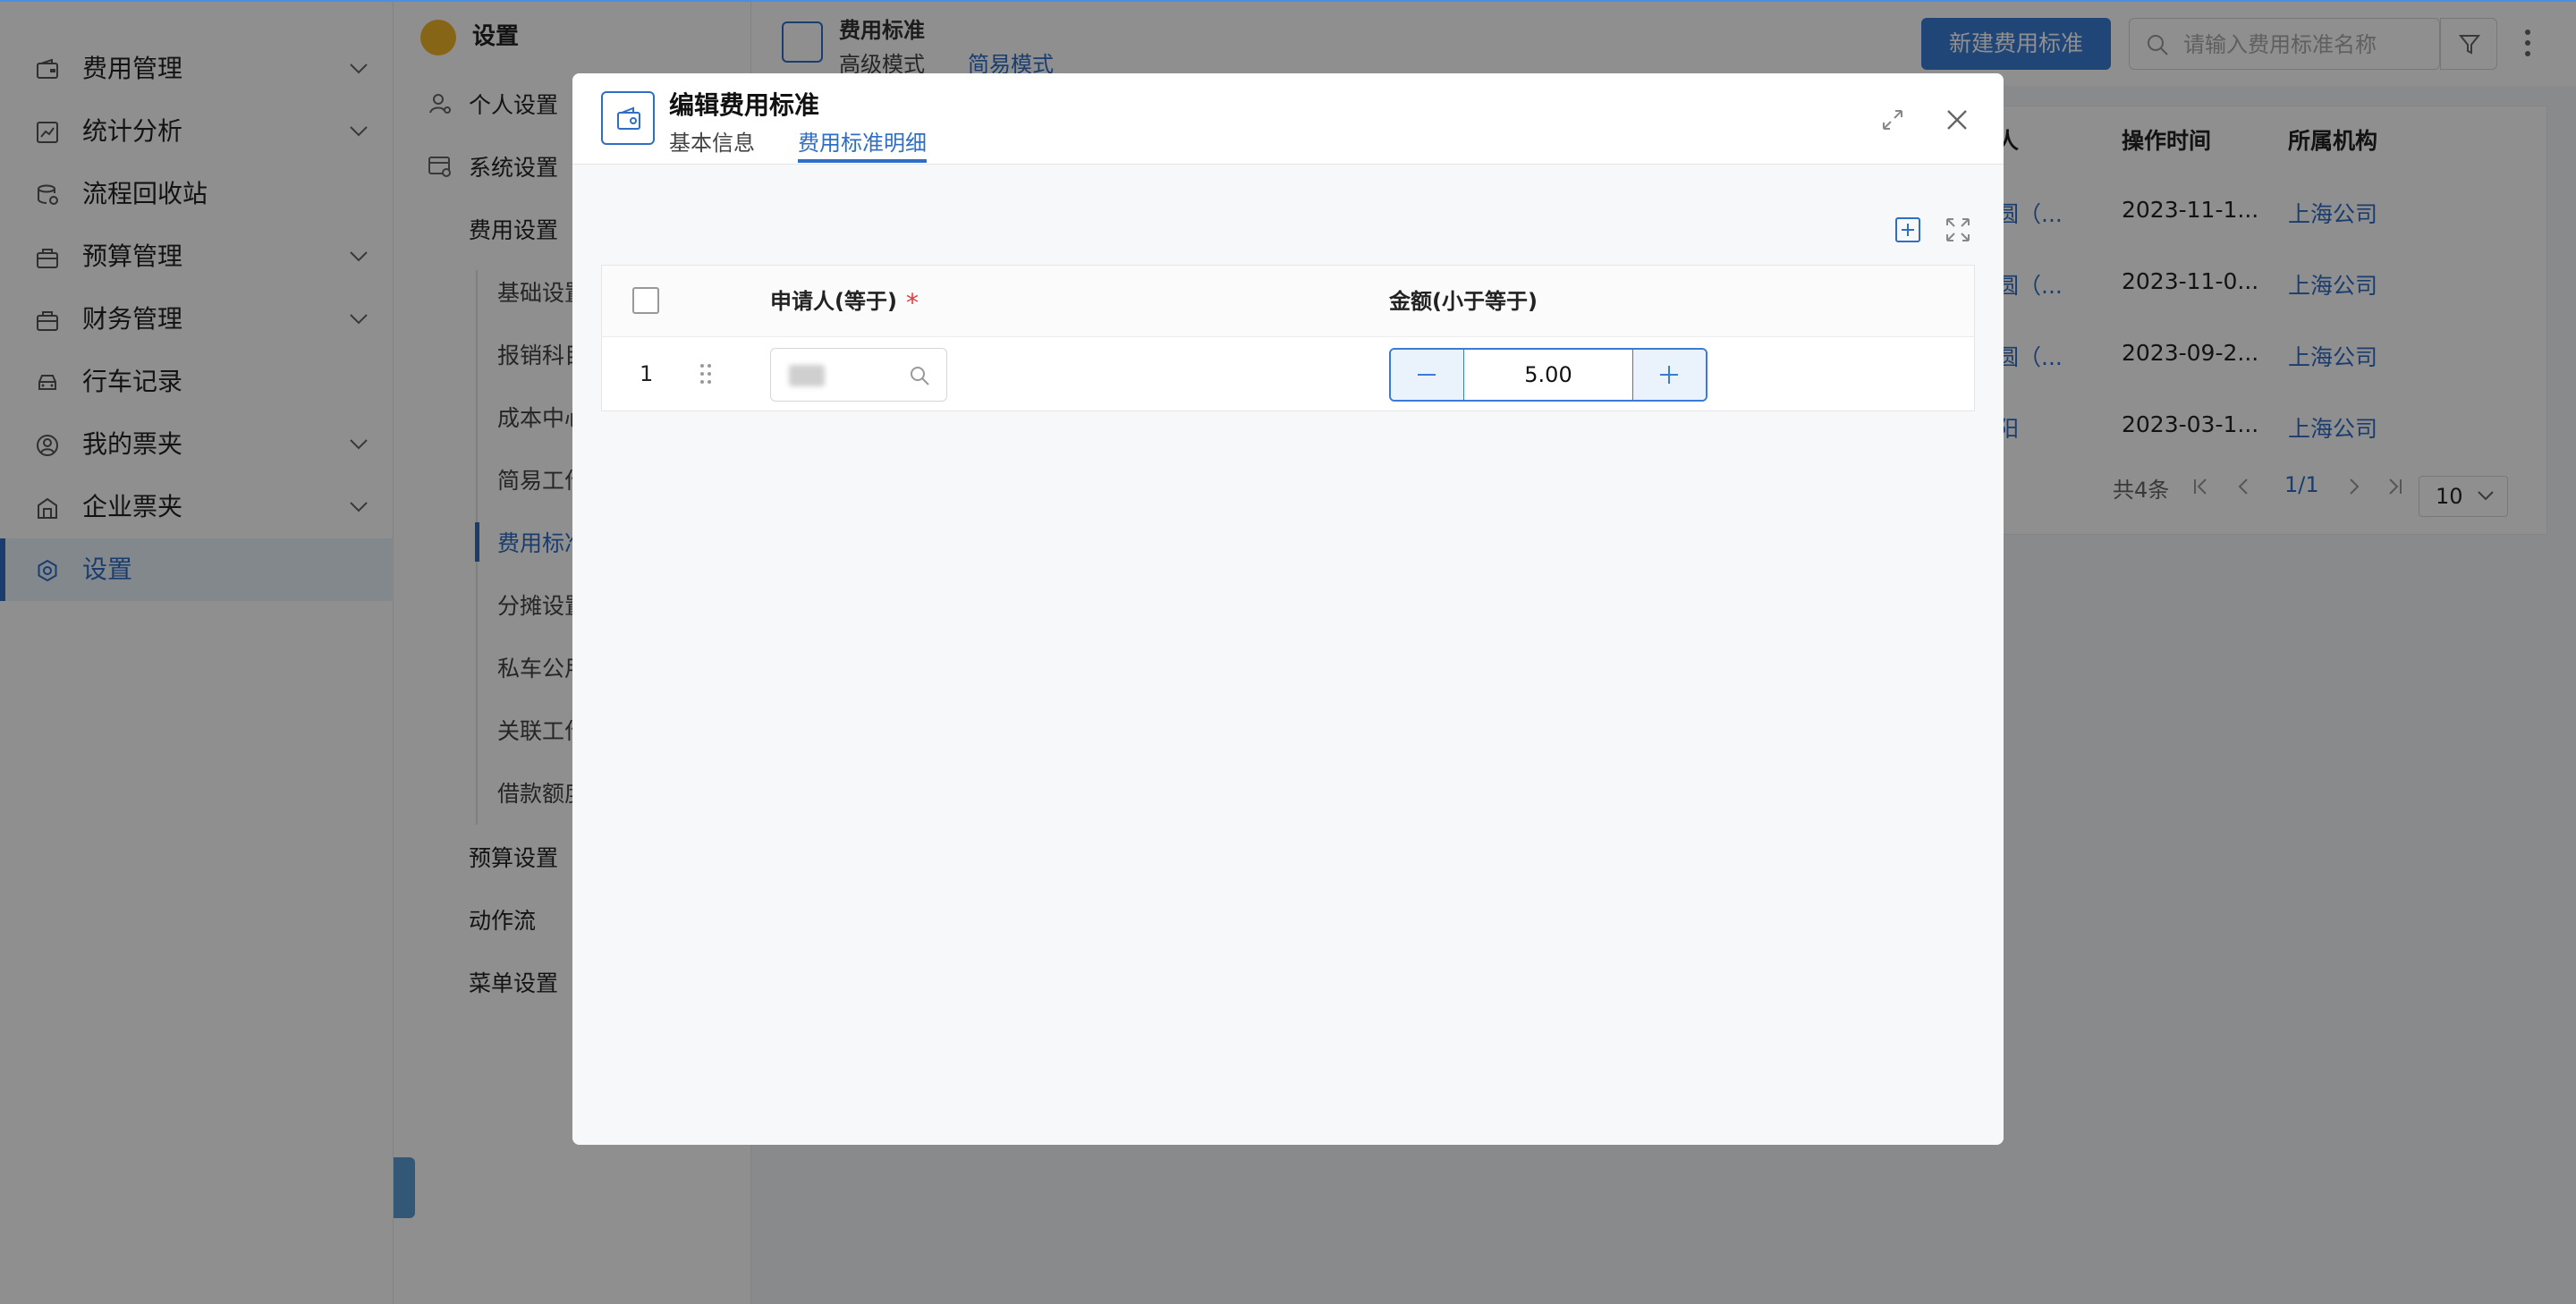  What do you see at coordinates (1288, 302) in the screenshot?
I see `grid-header: 申请人(等于) * 金额(小于等于)` at bounding box center [1288, 302].